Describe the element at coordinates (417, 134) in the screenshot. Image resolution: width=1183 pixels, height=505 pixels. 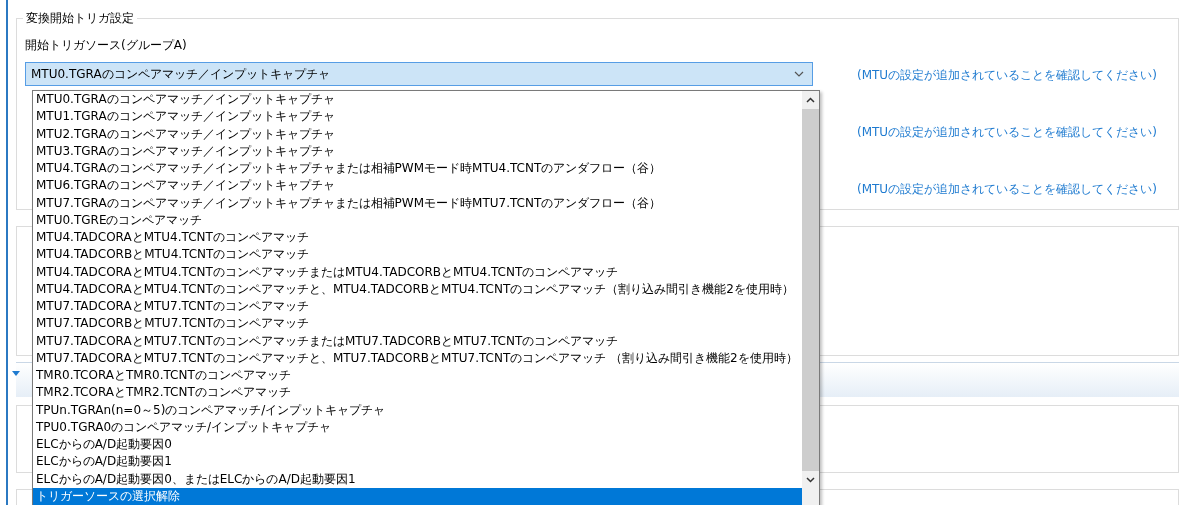
I see `dropdown-option: MTU2.TGRAのコンペアマッチ／インプットキャプチャ` at that location.